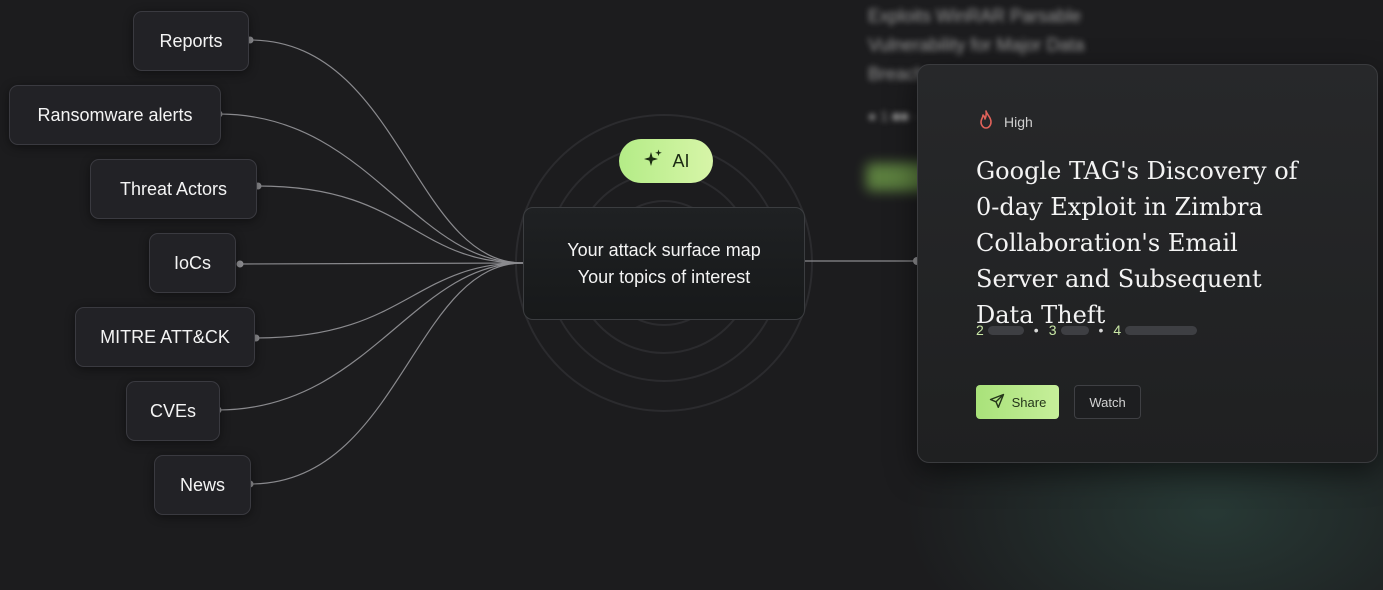 The width and height of the screenshot is (1383, 590). What do you see at coordinates (664, 276) in the screenshot?
I see `hub-line-2: Your topics of interest` at bounding box center [664, 276].